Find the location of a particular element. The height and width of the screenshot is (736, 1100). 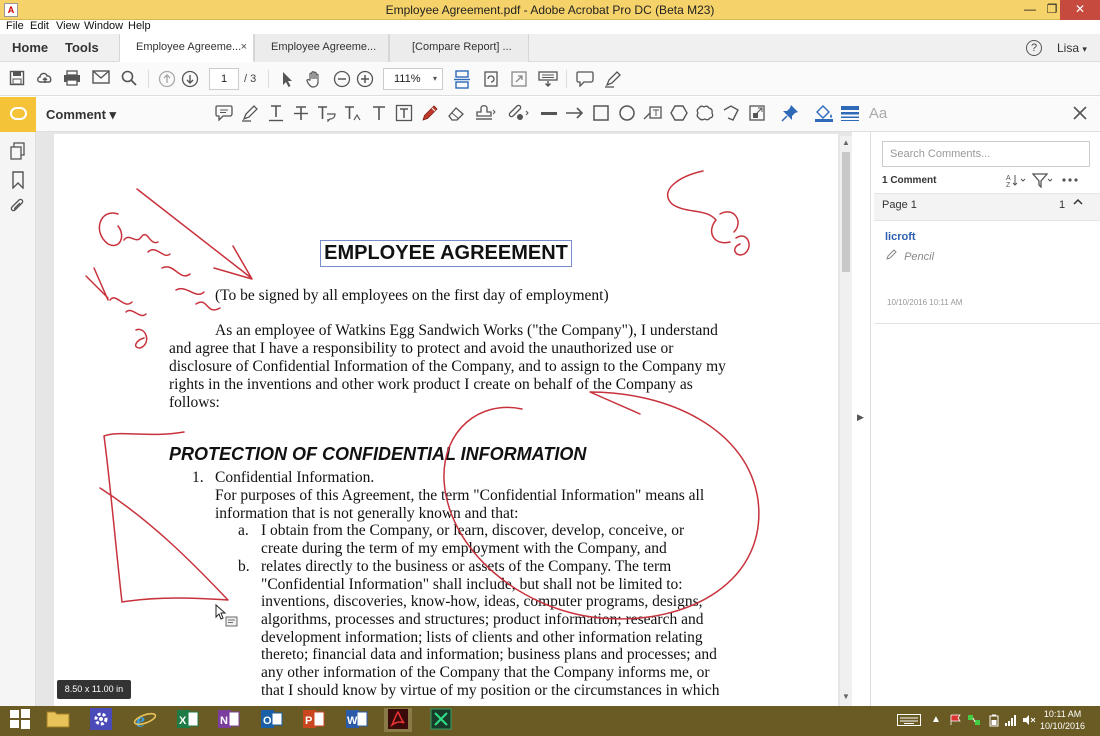

rectangle-tool-icon is located at coordinates (601, 114).